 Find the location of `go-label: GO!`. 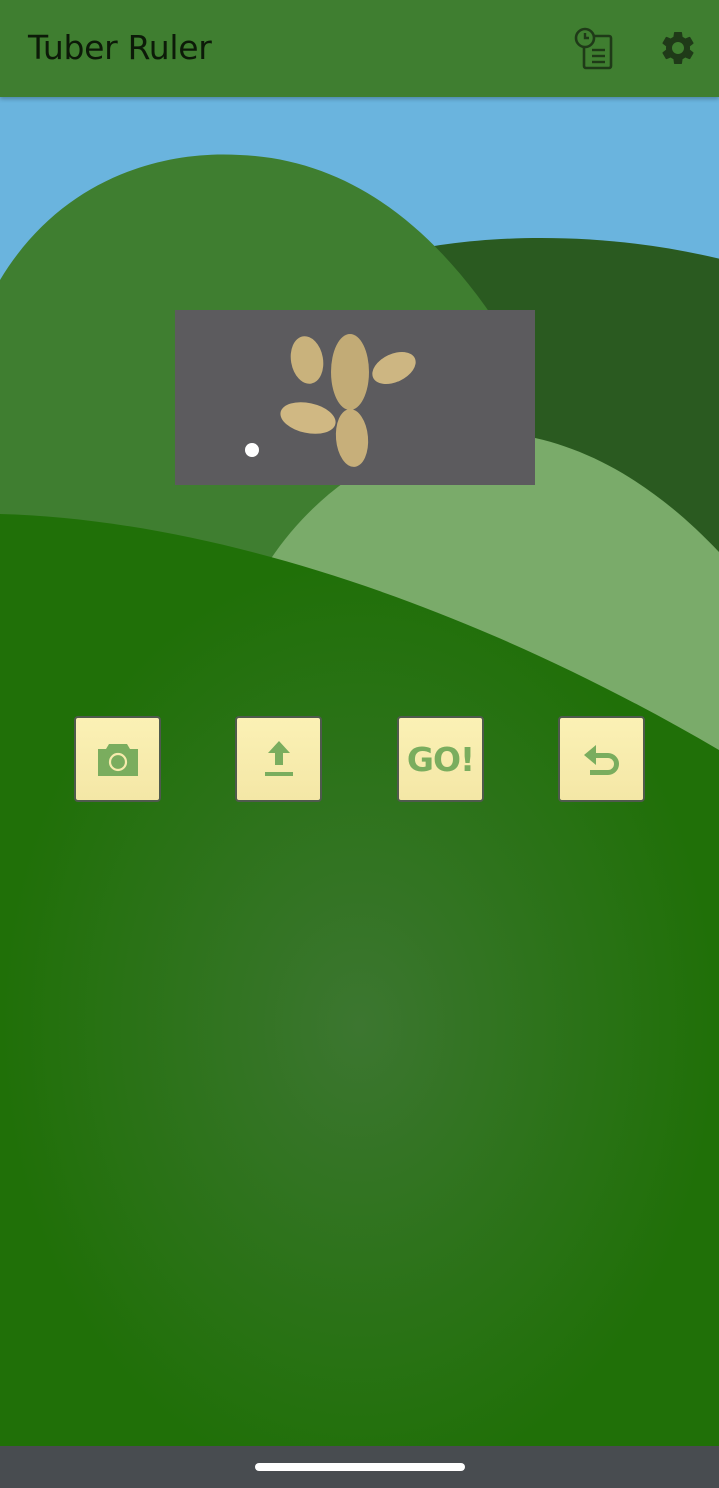

go-label: GO! is located at coordinates (440, 759).